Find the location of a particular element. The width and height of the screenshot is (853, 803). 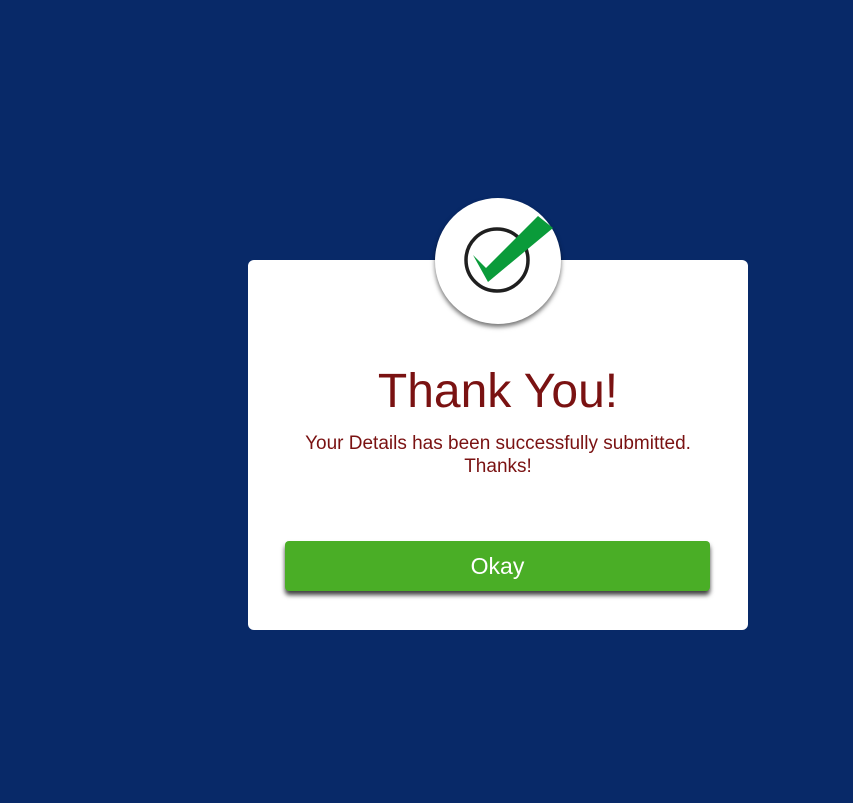

okay-button: Okay is located at coordinates (497, 566).